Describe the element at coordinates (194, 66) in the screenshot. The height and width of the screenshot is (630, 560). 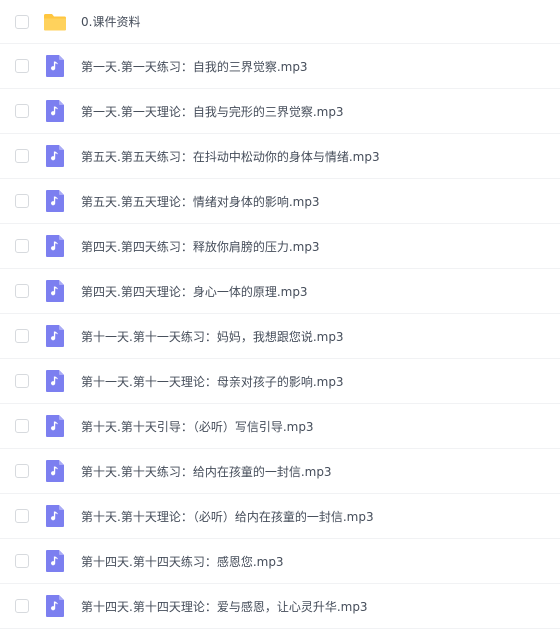
I see `file-name: 第一天.第一天练习：自我的三界觉察.mp3` at that location.